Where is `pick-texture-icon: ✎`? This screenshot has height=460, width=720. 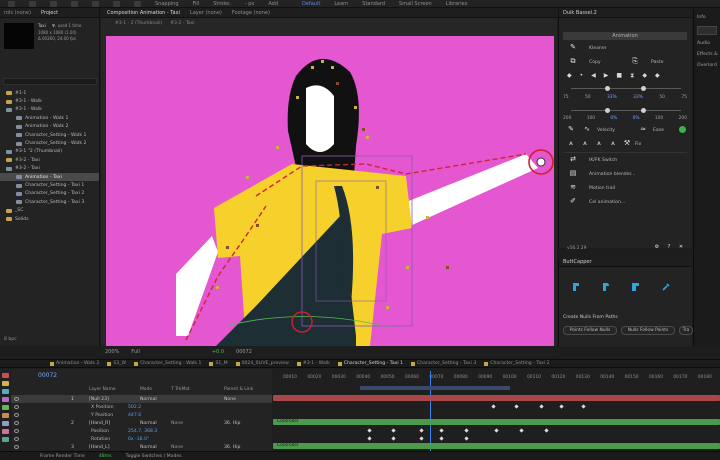 pick-texture-icon: ✎ is located at coordinates (571, 129).